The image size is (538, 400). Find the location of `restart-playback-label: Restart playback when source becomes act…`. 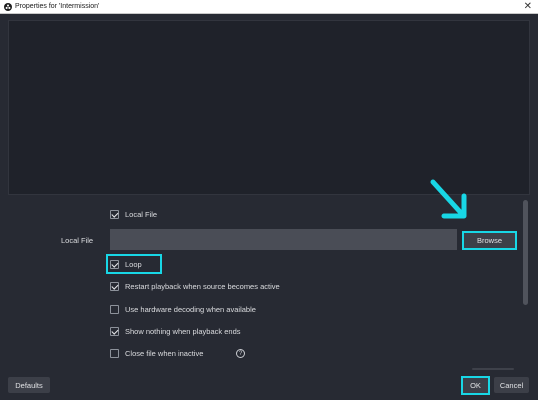

restart-playback-label: Restart playback when source becomes act… is located at coordinates (202, 286).